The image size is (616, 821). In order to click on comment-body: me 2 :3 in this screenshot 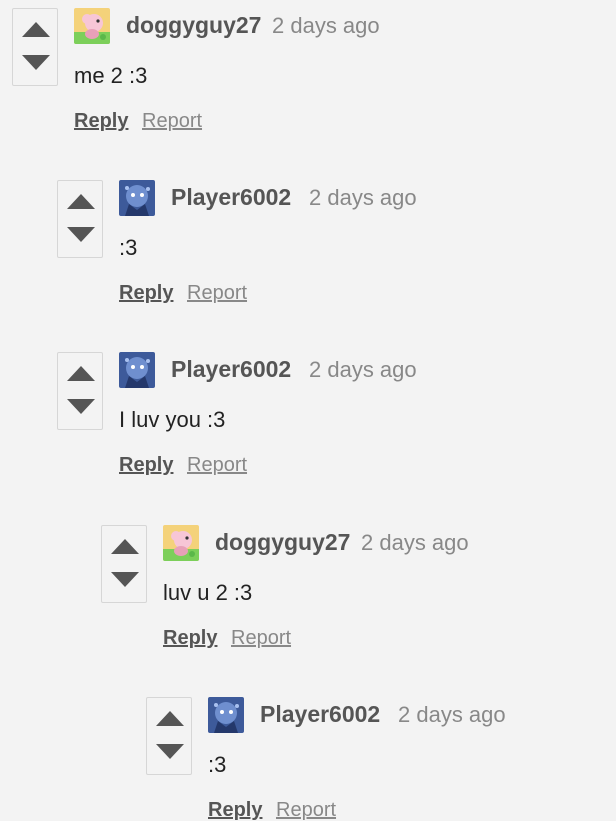, I will do `click(111, 75)`.